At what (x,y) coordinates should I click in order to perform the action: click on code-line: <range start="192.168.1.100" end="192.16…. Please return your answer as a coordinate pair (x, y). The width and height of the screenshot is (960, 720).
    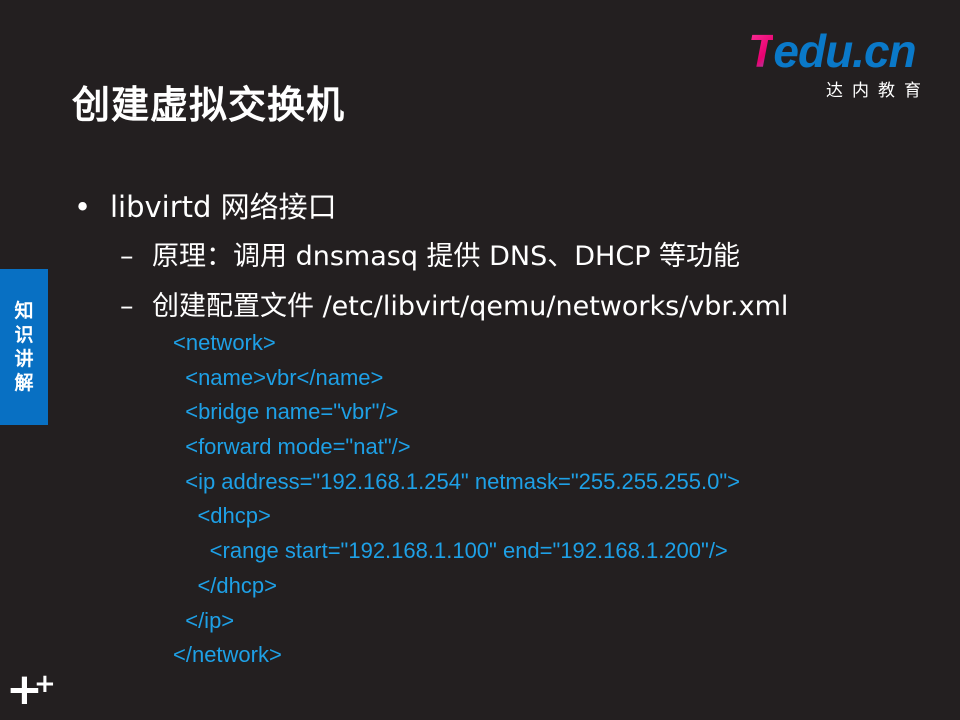
    Looking at the image, I should click on (450, 551).